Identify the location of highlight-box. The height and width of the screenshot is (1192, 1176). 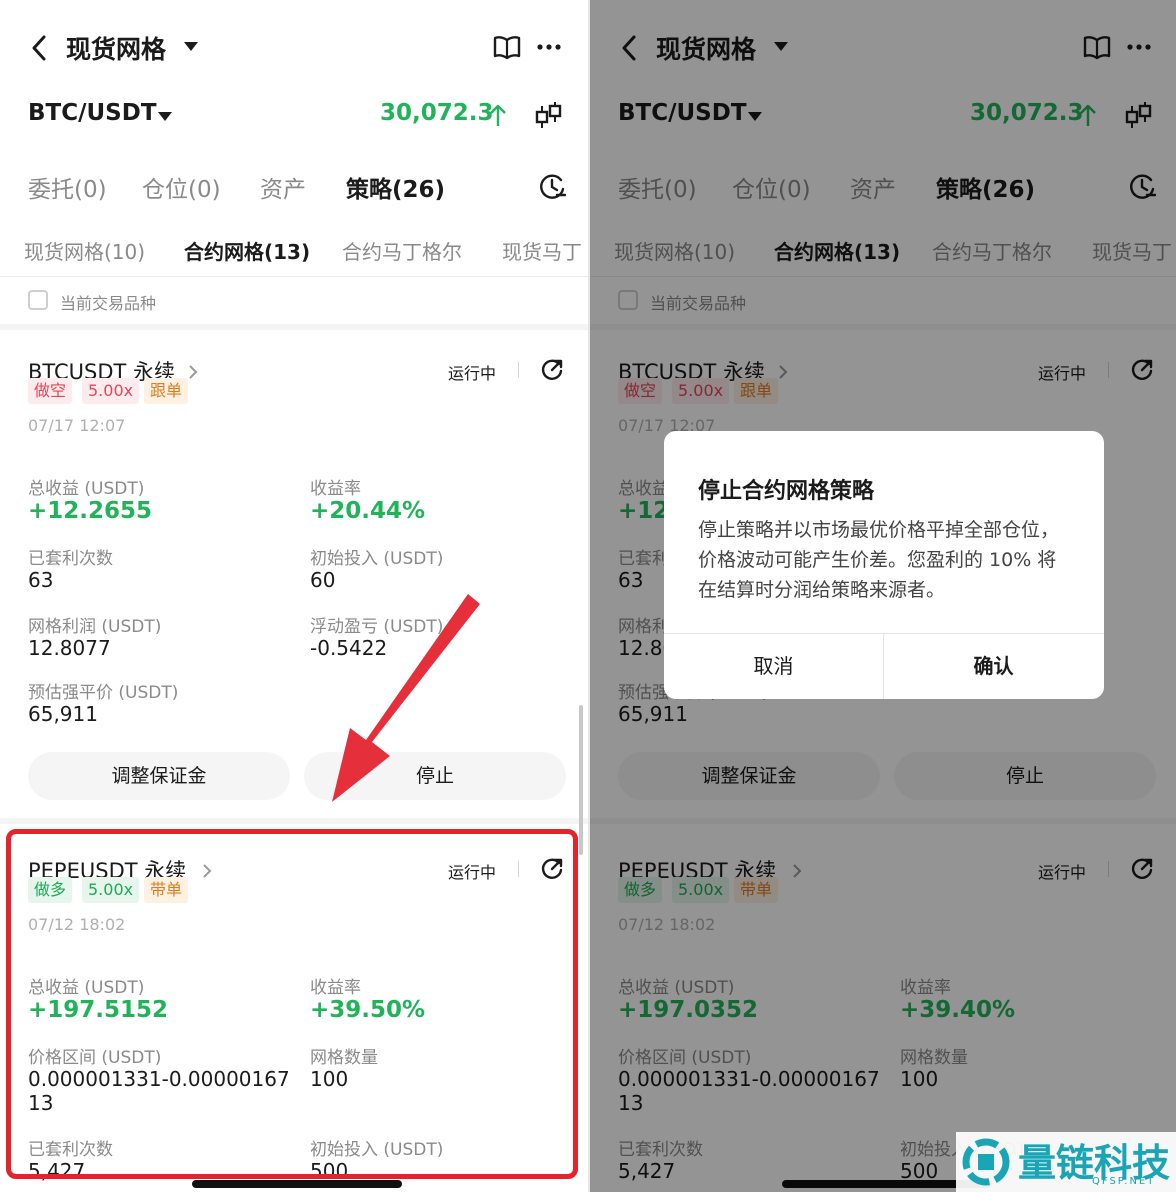
(292, 1004).